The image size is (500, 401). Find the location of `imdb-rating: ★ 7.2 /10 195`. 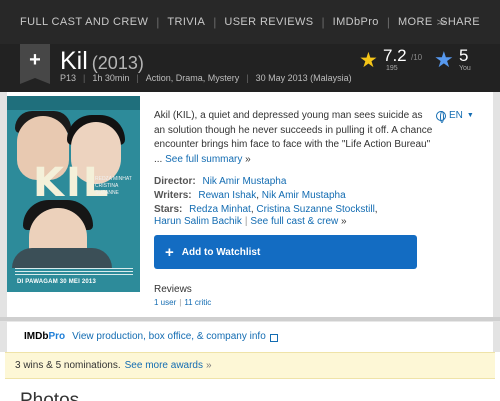

imdb-rating: ★ 7.2 /10 195 is located at coordinates (394, 61).